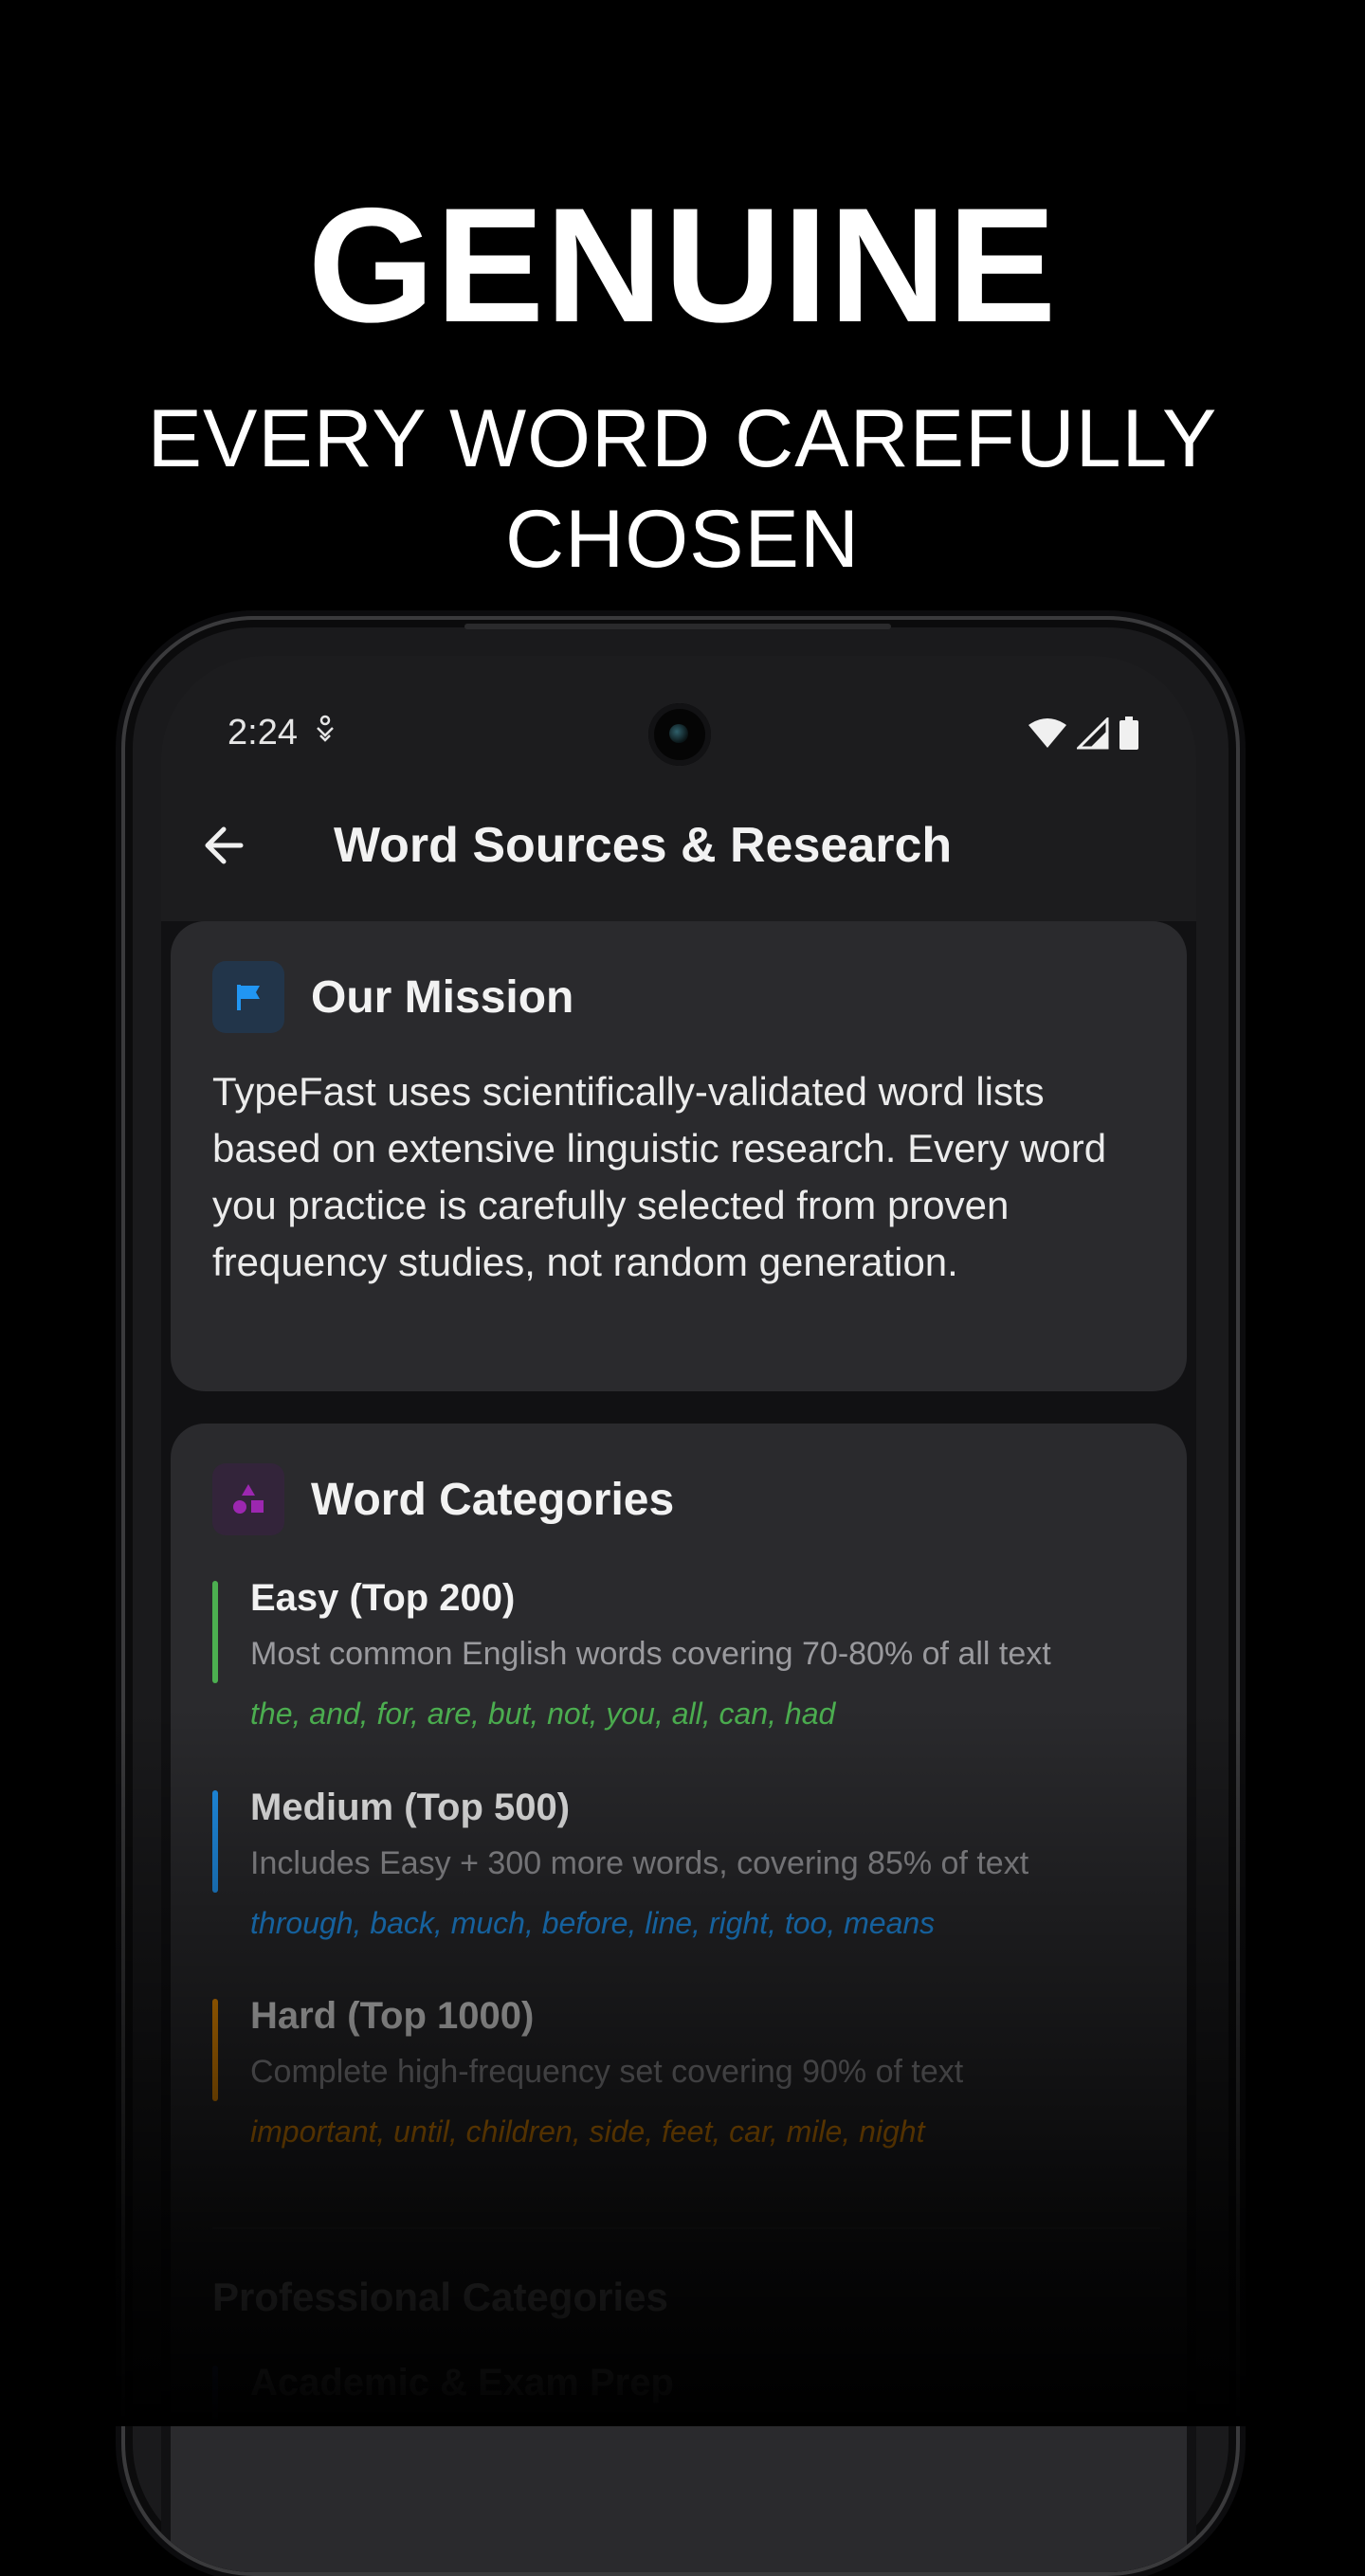 This screenshot has width=1365, height=2576. What do you see at coordinates (682, 489) in the screenshot?
I see `promo-subline: EVERY WORD CAREFULLY CHOSEN` at bounding box center [682, 489].